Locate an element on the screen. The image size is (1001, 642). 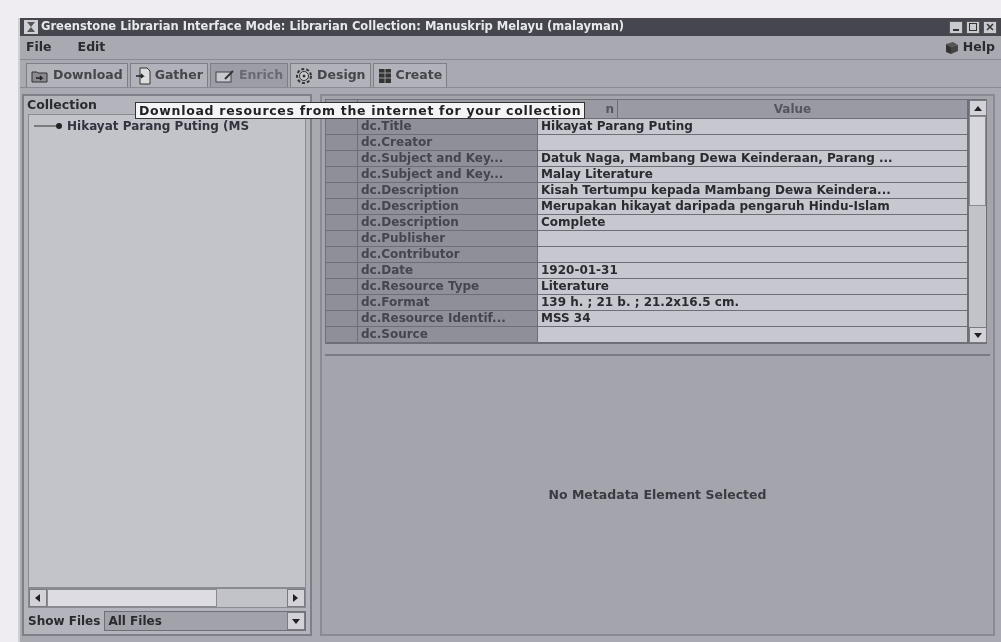
table-cell: dc.Source is located at coordinates (448, 335).